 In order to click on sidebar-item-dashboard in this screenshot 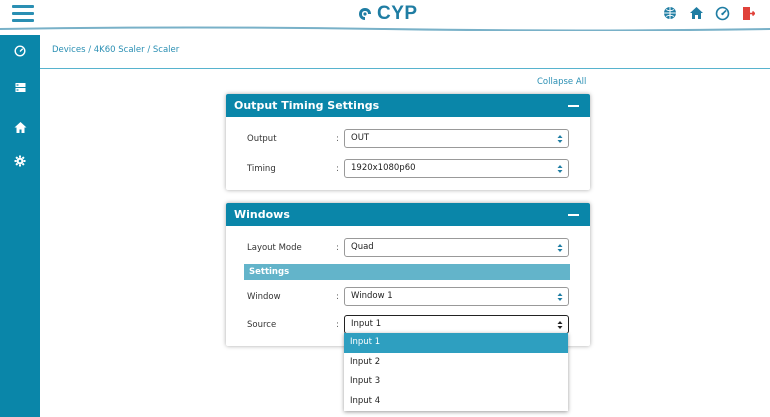, I will do `click(20, 51)`.